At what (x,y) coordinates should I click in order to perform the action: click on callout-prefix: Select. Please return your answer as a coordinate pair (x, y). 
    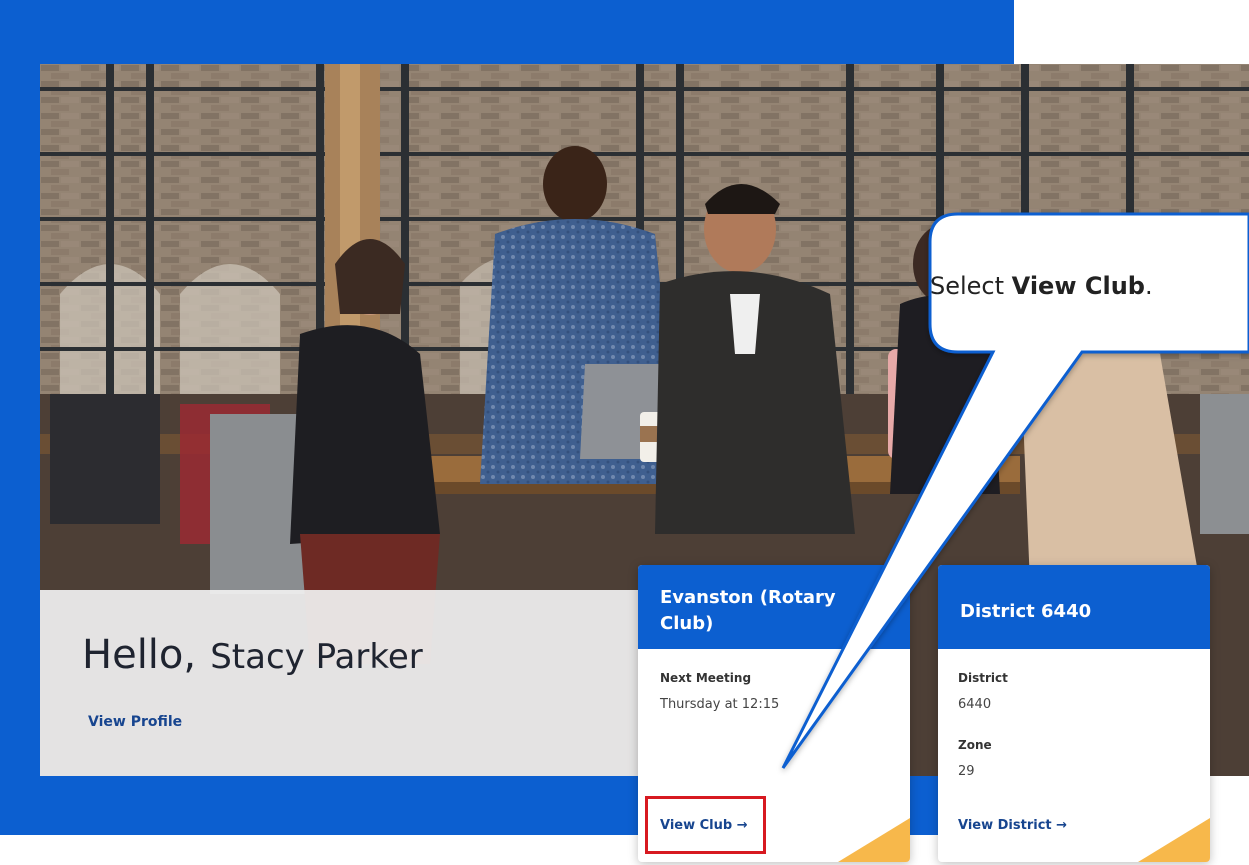
    Looking at the image, I should click on (971, 286).